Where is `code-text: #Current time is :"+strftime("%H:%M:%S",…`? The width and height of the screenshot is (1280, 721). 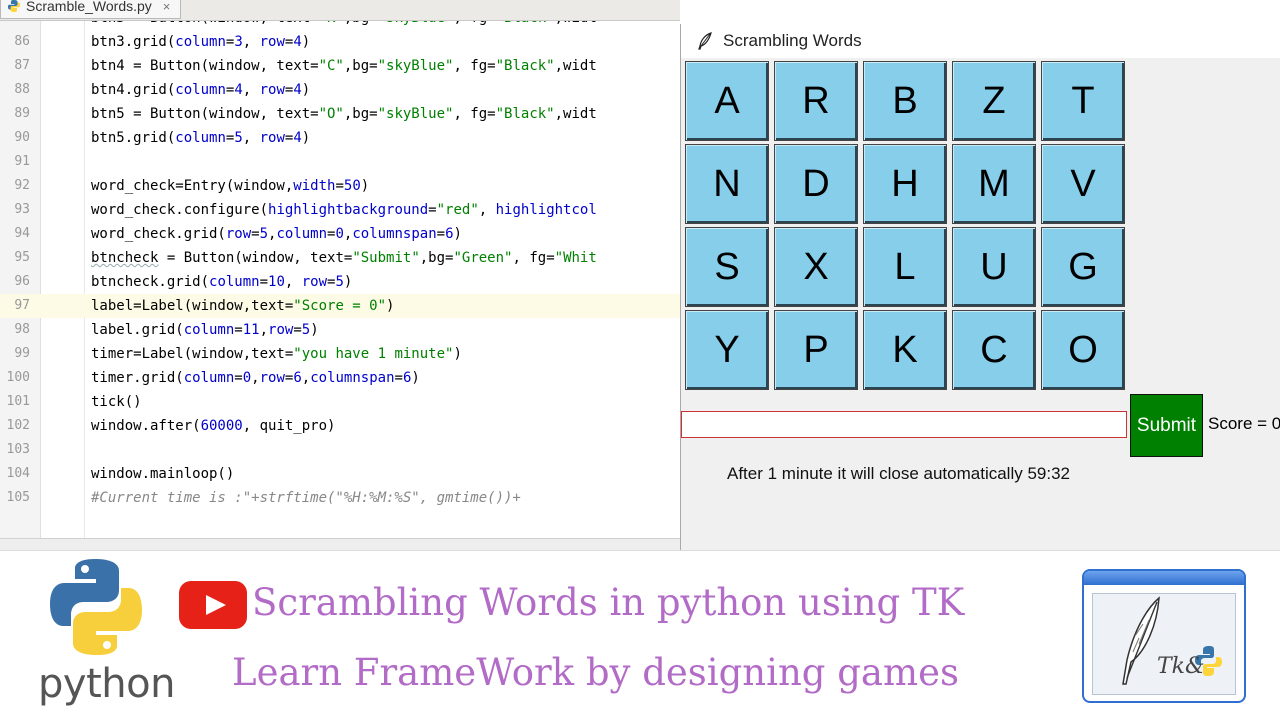
code-text: #Current time is :"+strftime("%H:%M:%S",… is located at coordinates (306, 498).